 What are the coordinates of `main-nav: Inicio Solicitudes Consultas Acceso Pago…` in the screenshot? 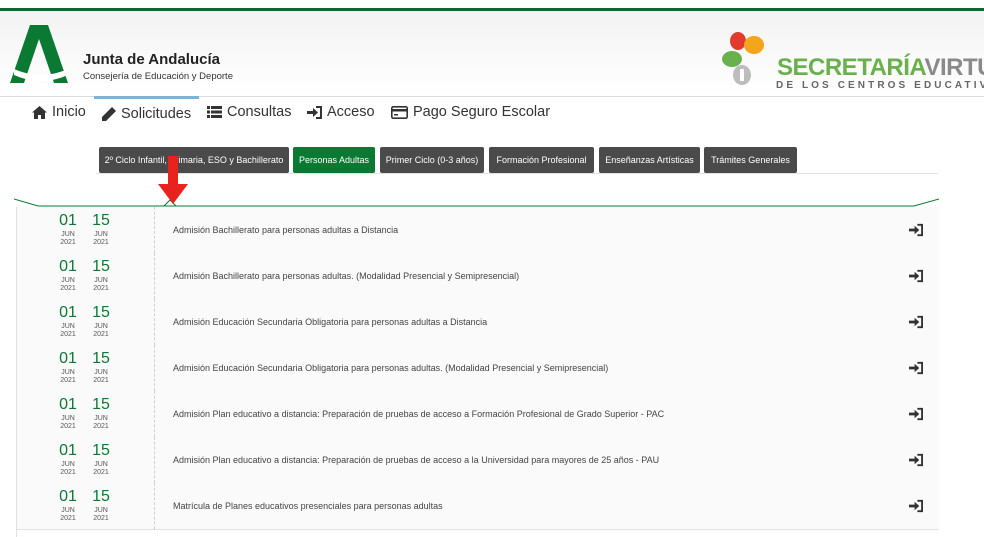 It's located at (492, 112).